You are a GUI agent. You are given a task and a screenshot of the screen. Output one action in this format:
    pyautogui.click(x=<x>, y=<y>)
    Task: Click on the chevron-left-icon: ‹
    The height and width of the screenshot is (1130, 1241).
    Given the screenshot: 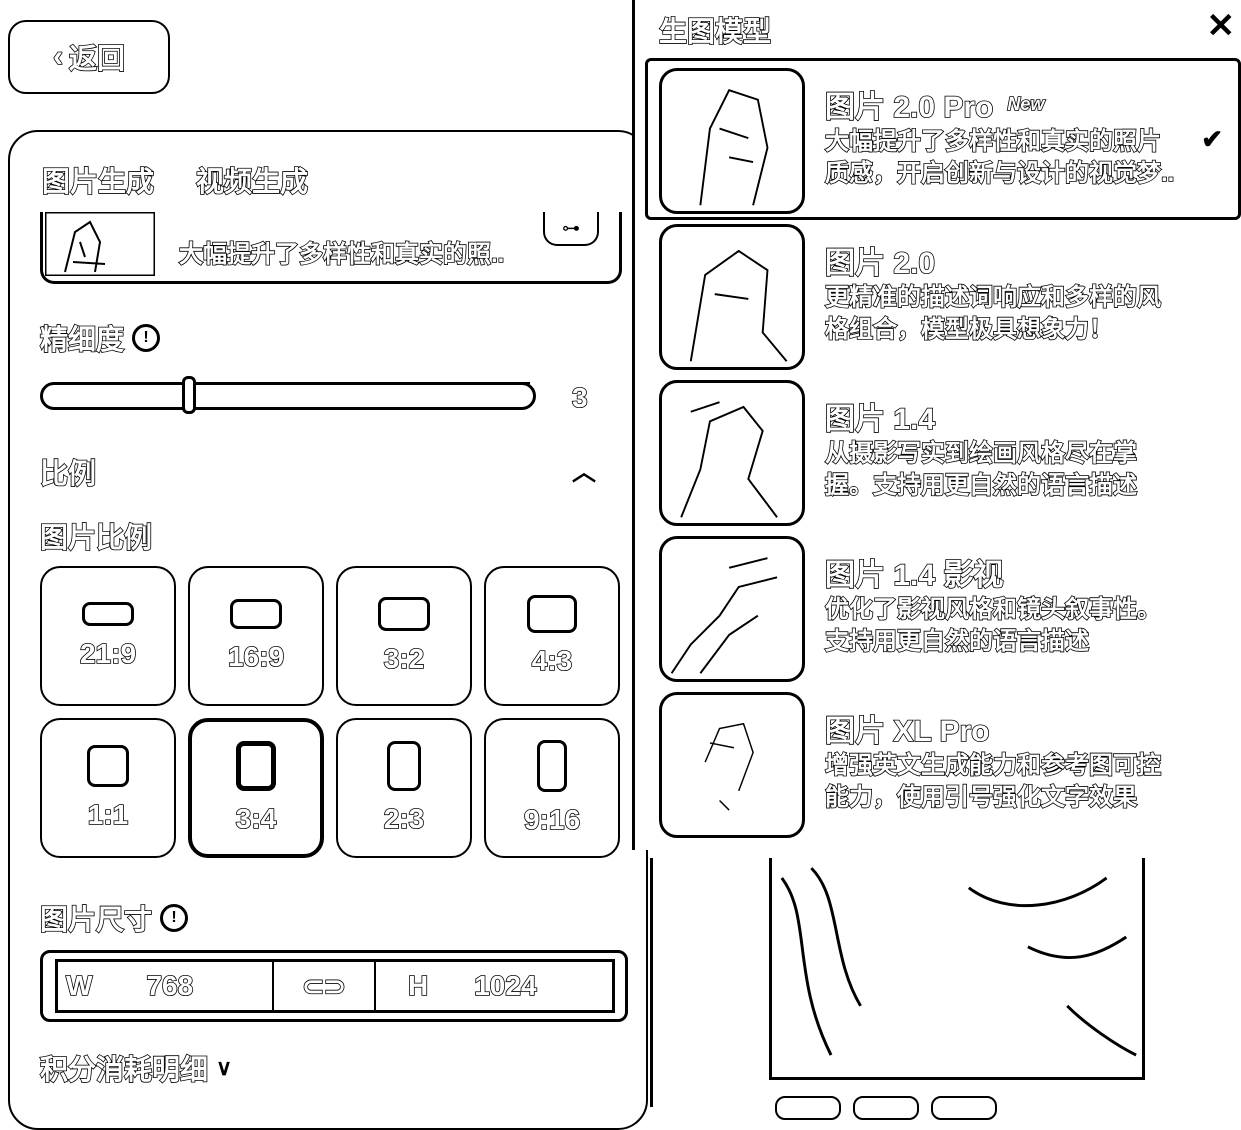 What is the action you would take?
    pyautogui.click(x=58, y=56)
    